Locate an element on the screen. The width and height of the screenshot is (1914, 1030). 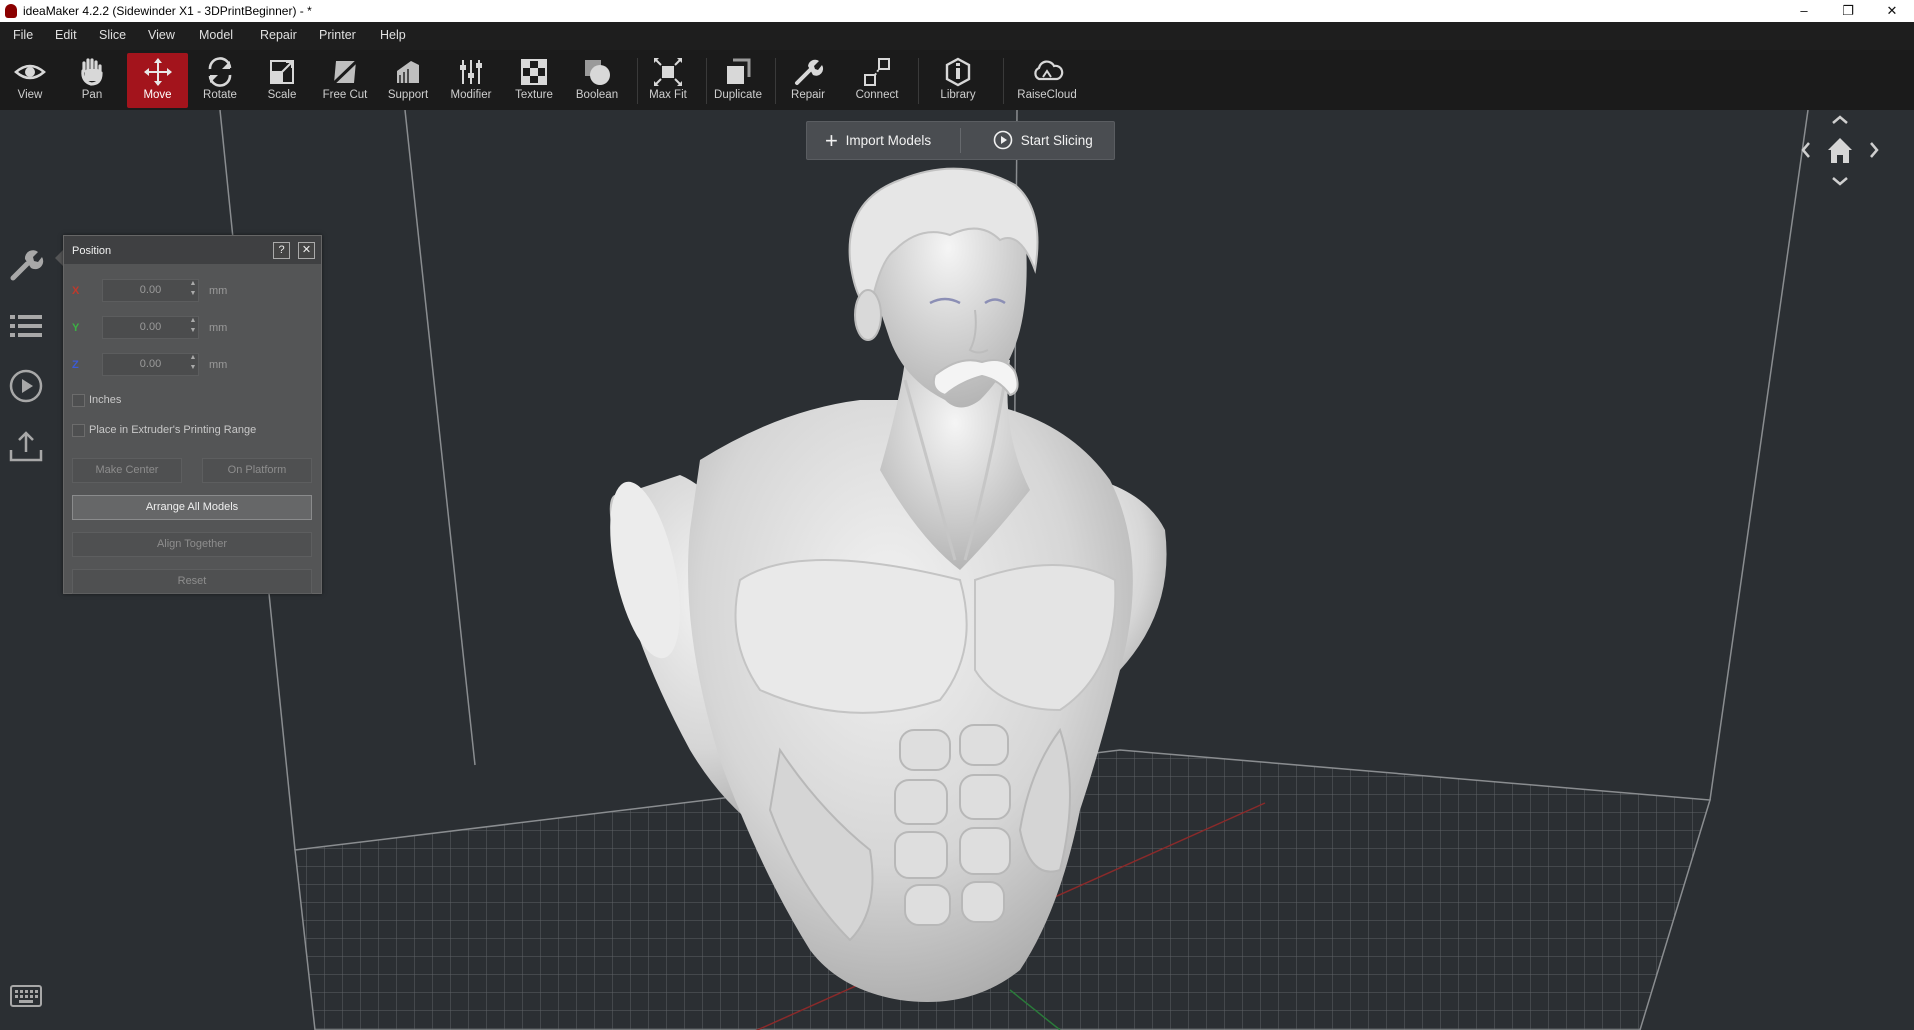
x-spinner: ▲ ▼ is located at coordinates (193, 289).